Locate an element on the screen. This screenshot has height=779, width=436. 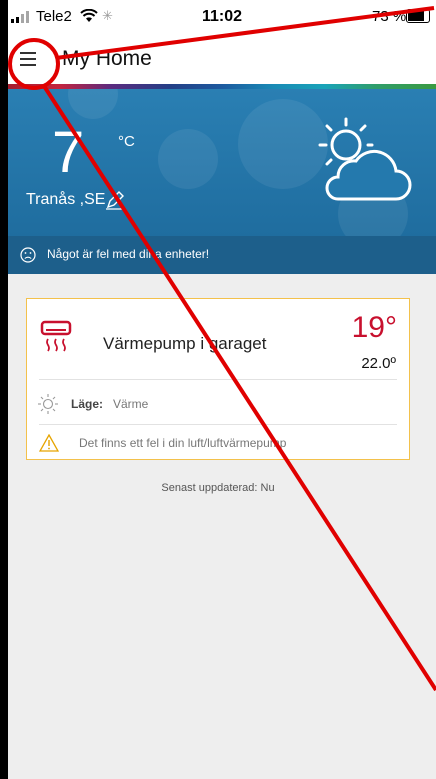
battery-percent: 73 % is located at coordinates (389, 16).